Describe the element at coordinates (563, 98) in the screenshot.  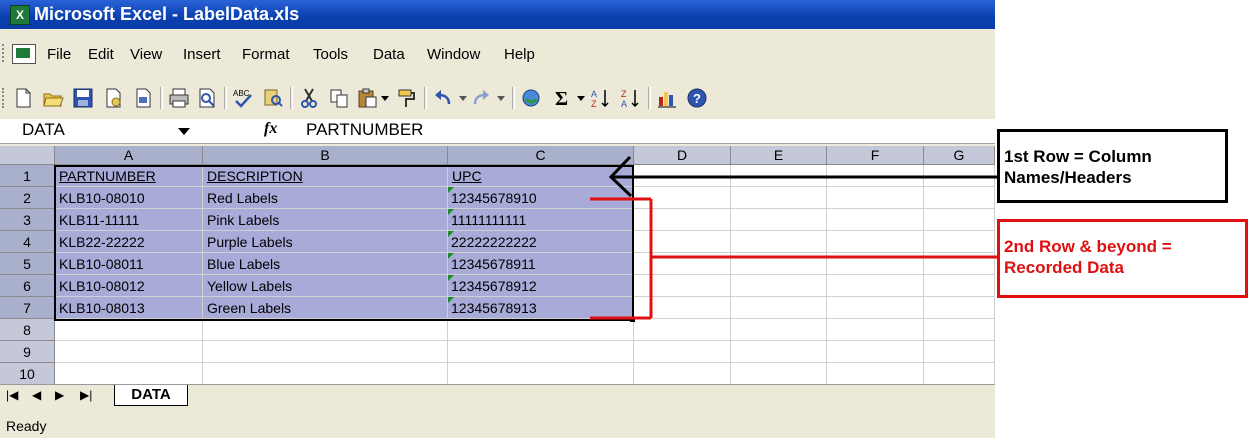
I see `autosum-icon: Σ` at that location.